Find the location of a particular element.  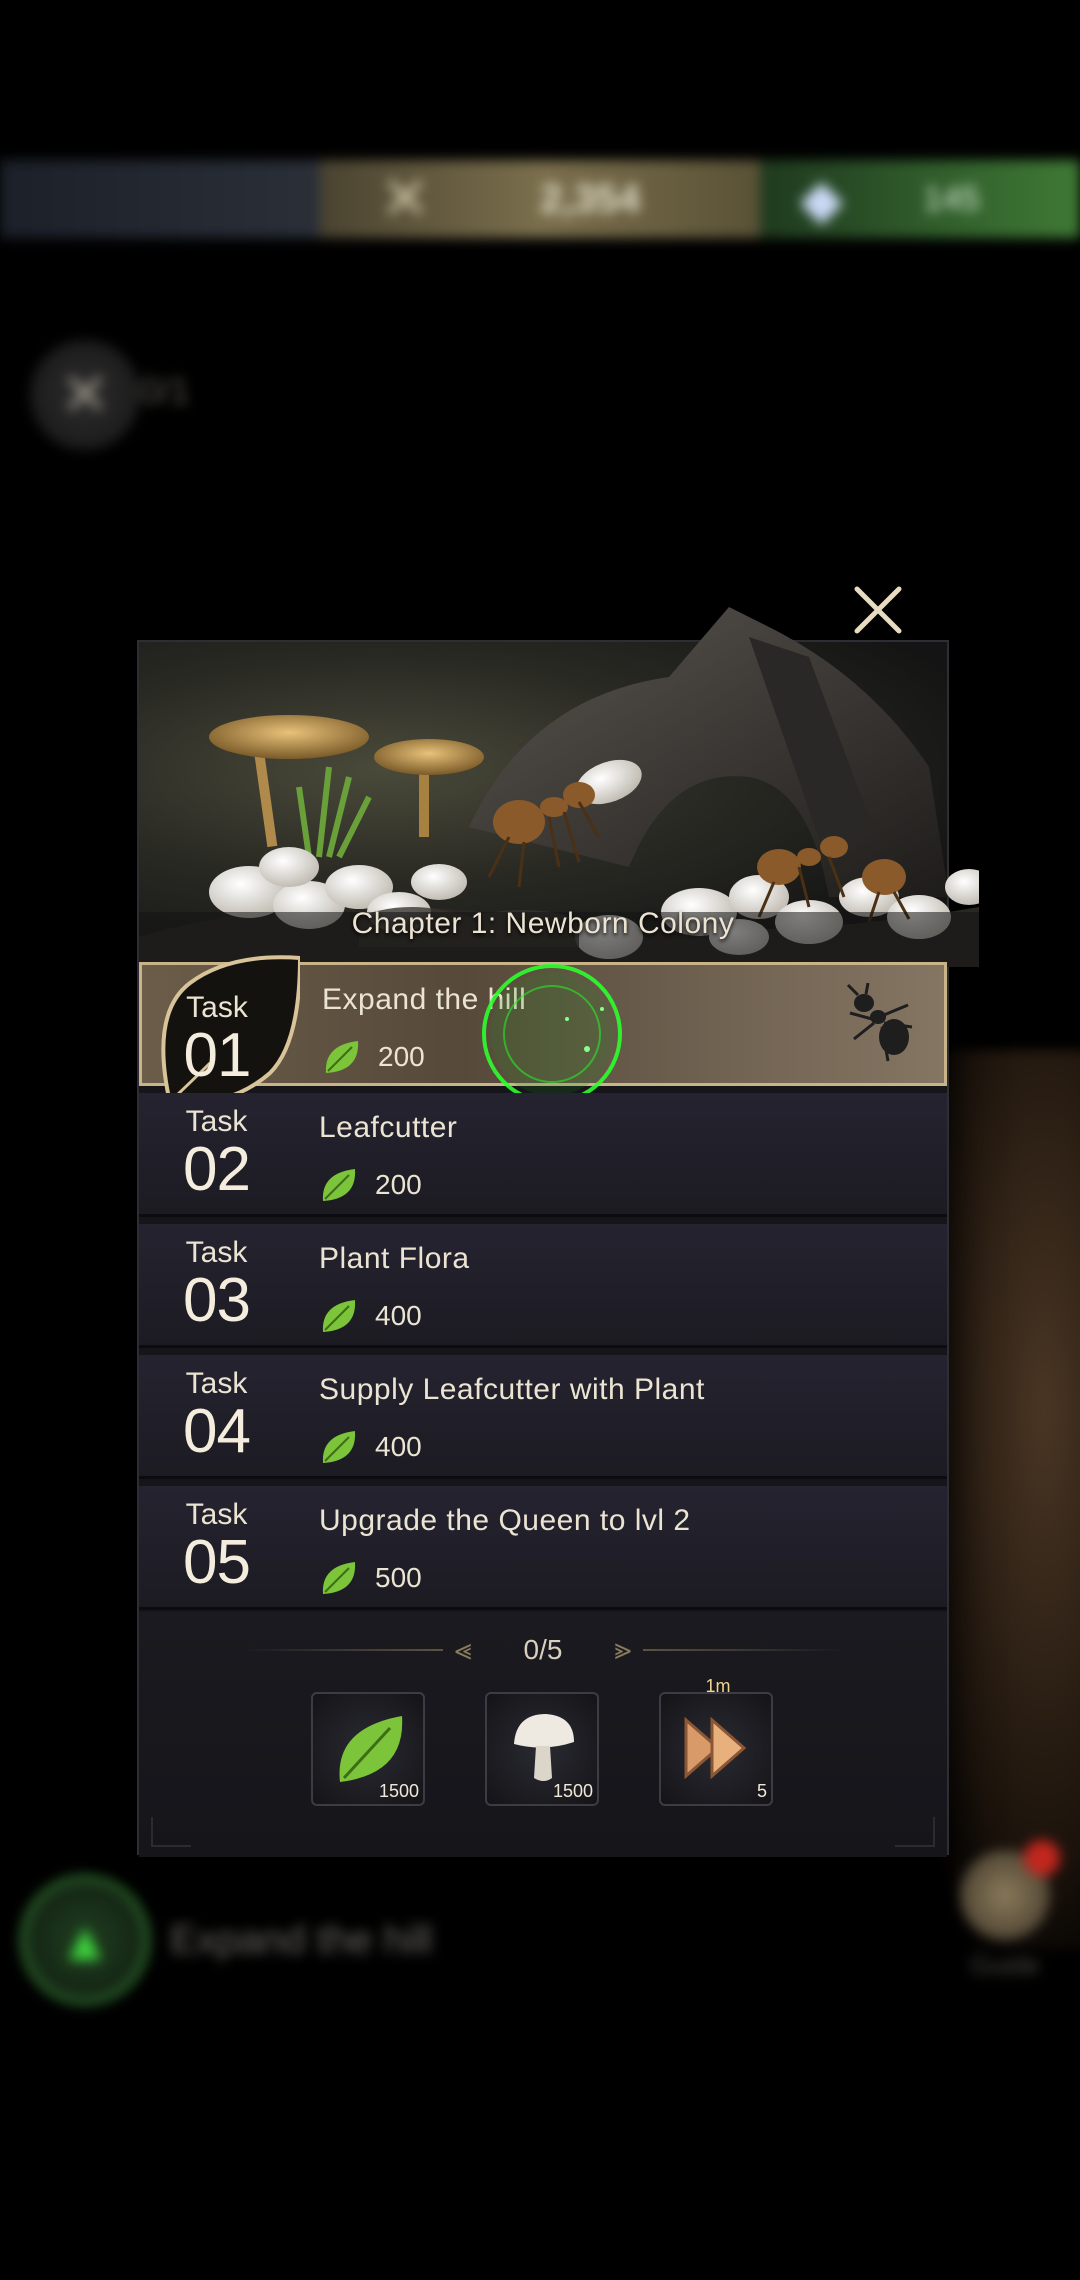

close-icon is located at coordinates (878, 610).